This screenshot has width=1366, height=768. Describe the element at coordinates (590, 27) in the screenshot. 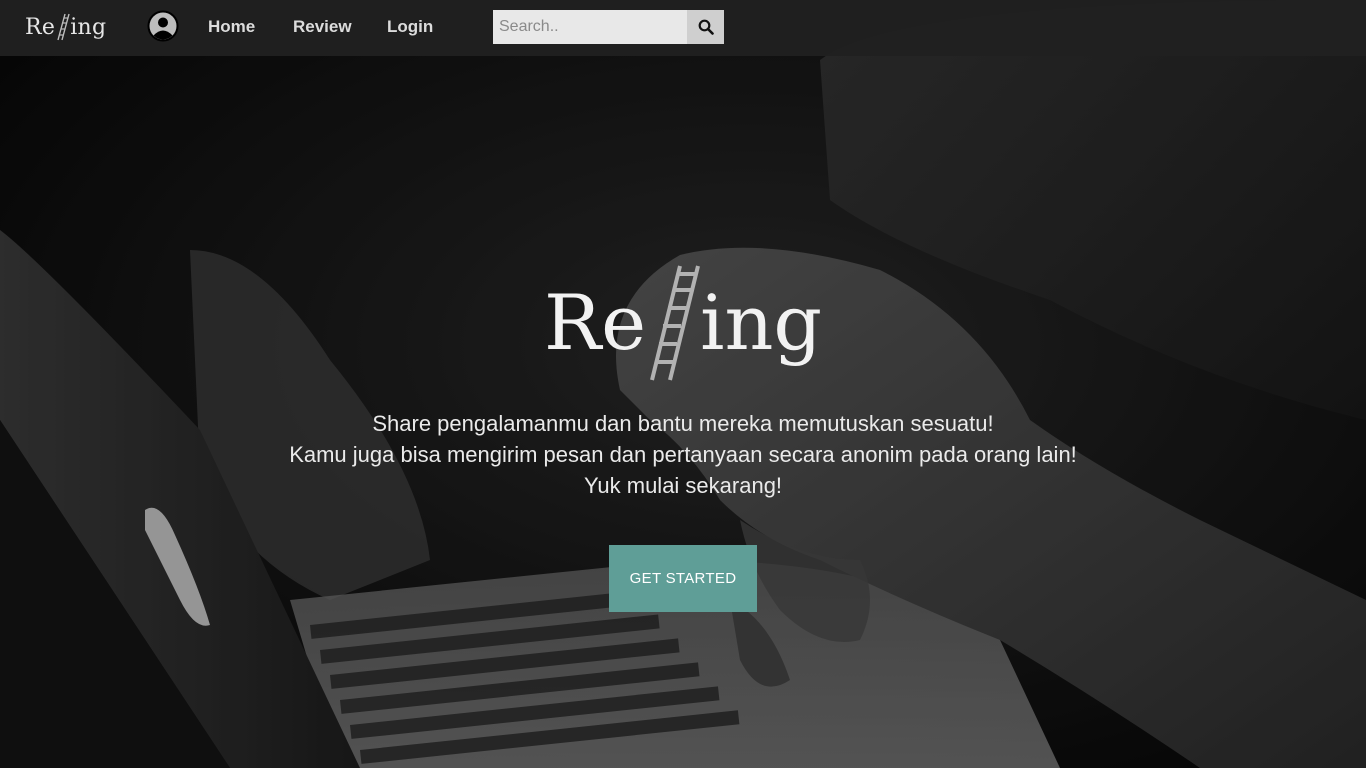

I see `search-input` at that location.